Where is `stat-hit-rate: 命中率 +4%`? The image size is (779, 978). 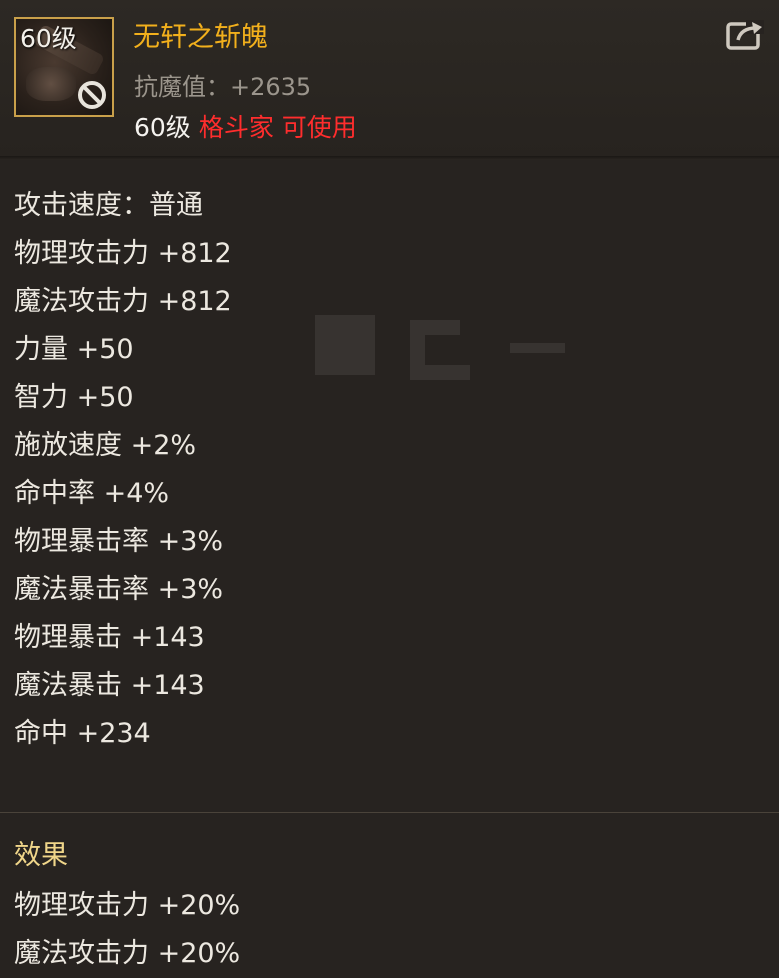
stat-hit-rate: 命中率 +4% is located at coordinates (92, 493).